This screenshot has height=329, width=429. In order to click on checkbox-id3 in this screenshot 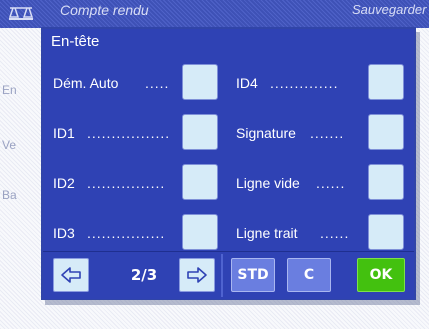, I will do `click(200, 232)`.